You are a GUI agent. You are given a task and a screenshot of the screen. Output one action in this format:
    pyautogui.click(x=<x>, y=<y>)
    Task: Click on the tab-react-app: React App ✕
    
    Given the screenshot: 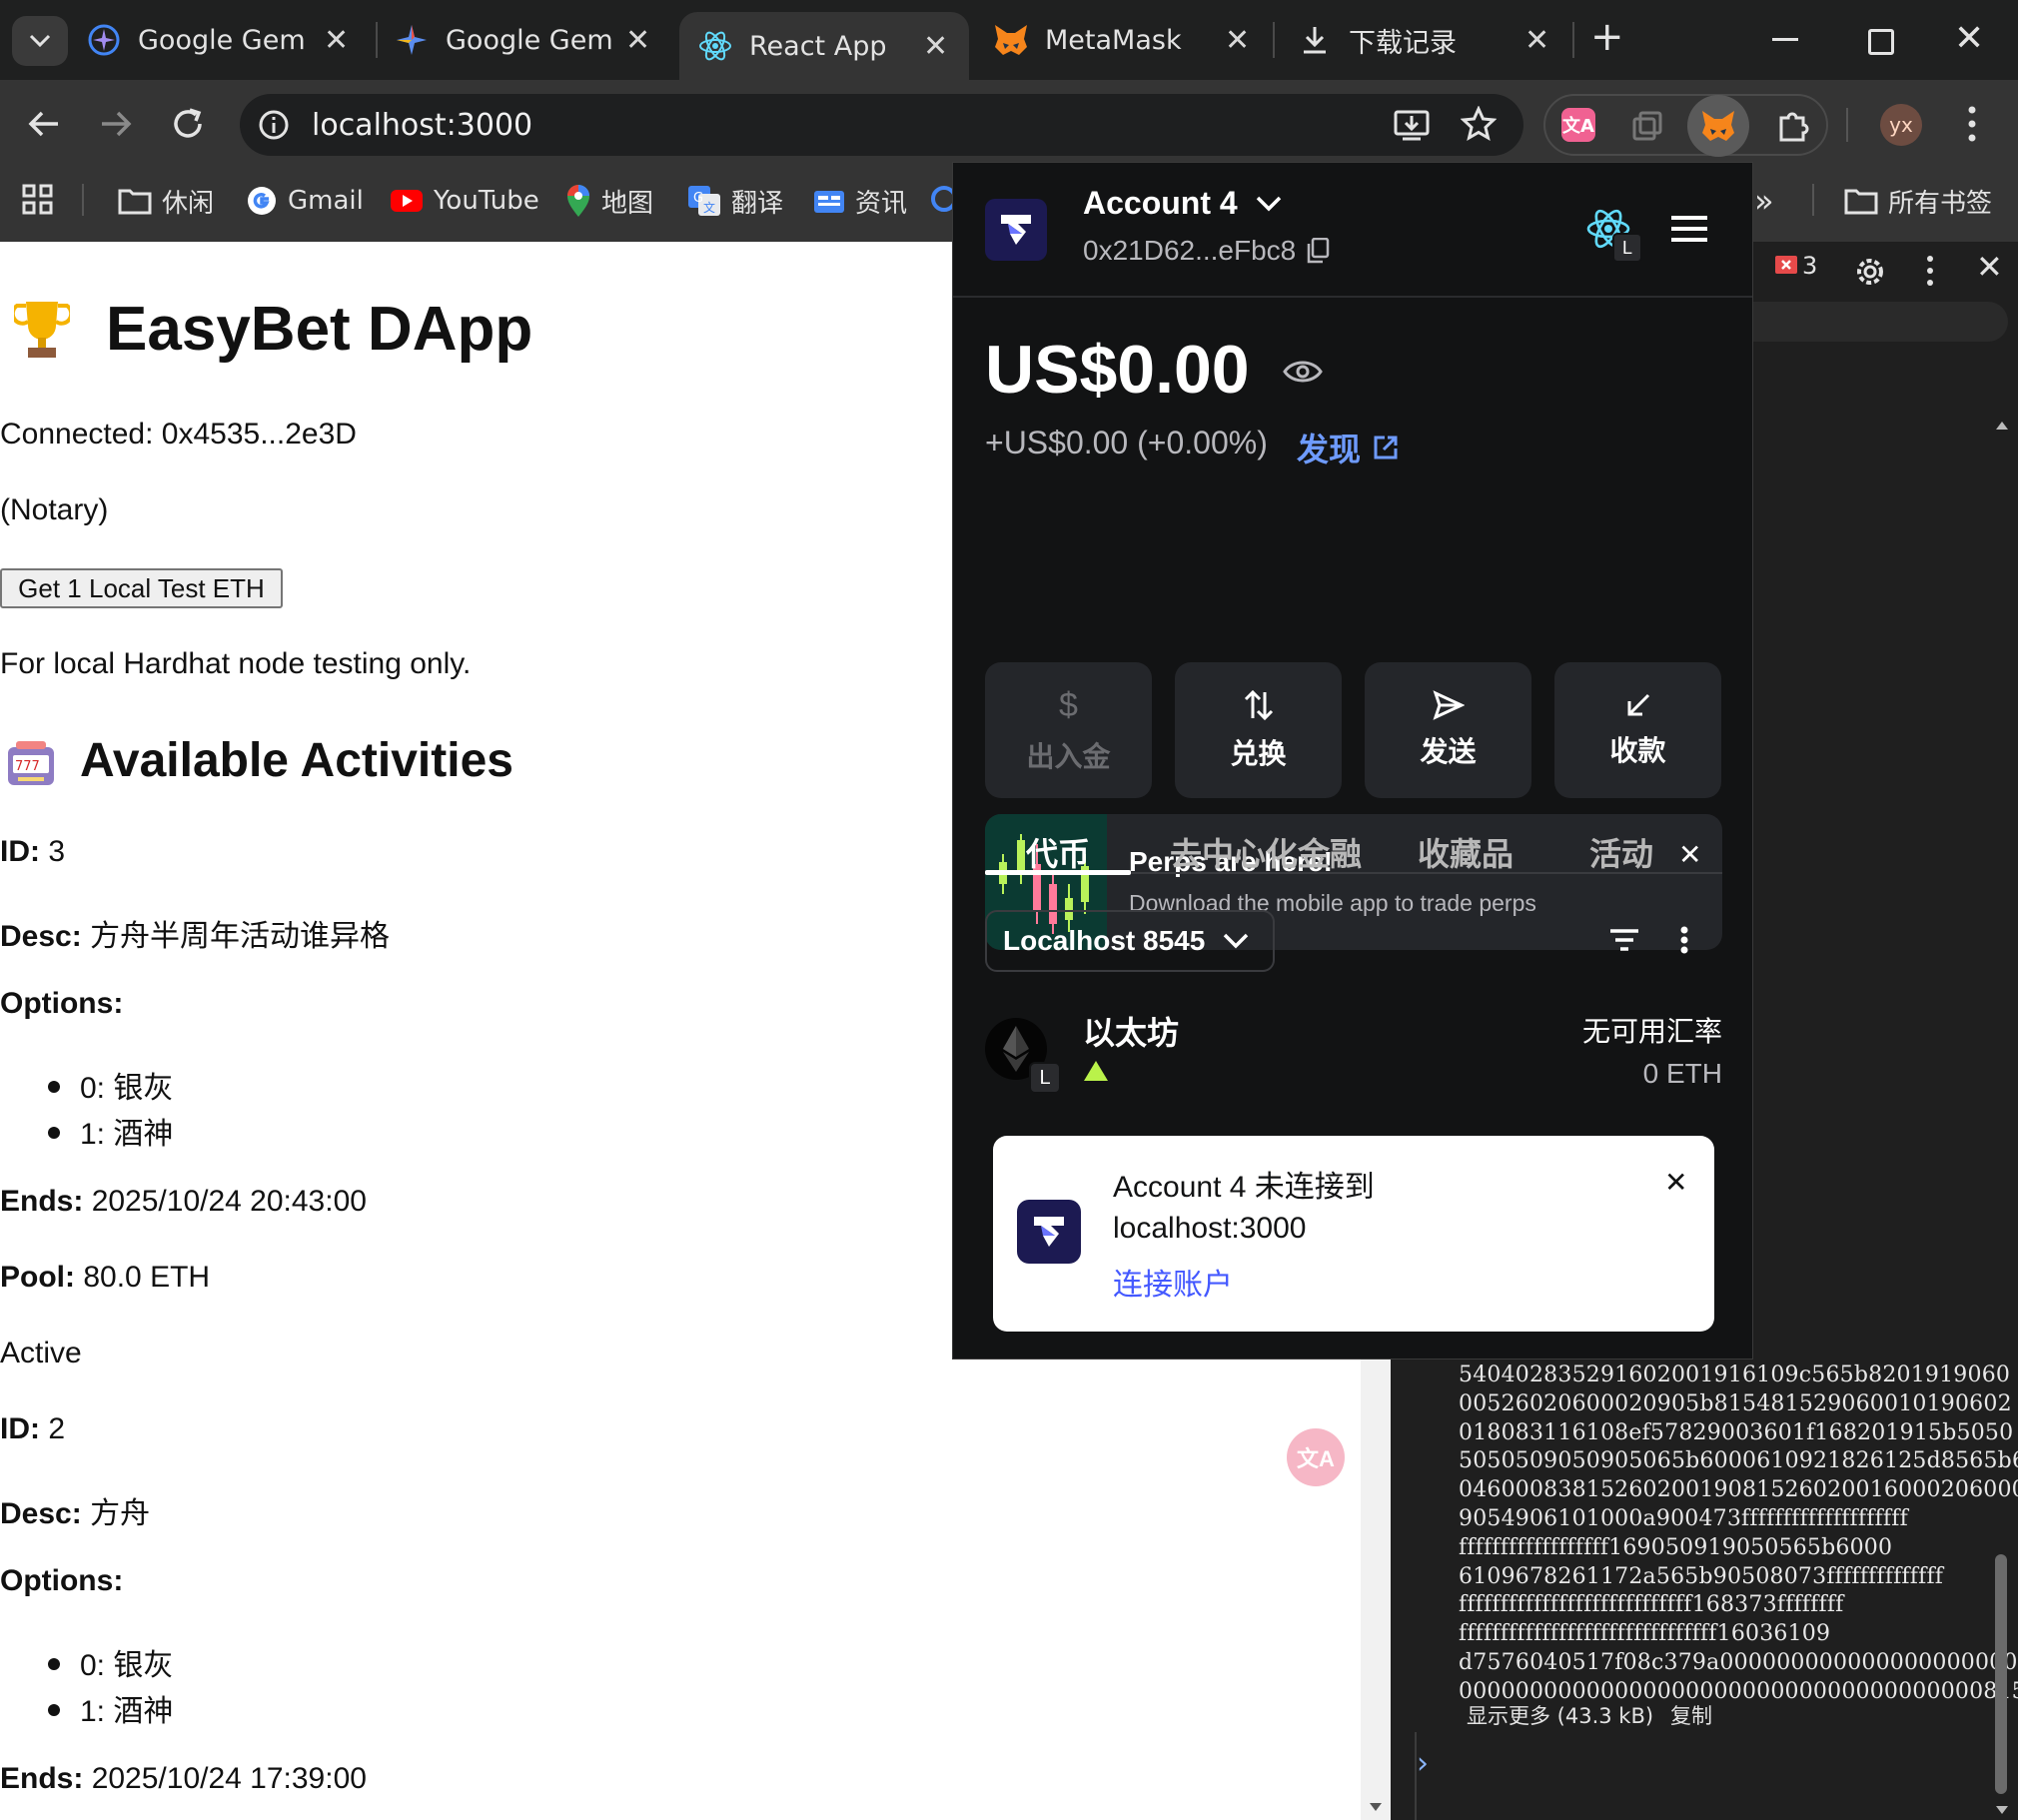 What is the action you would take?
    pyautogui.click(x=824, y=46)
    